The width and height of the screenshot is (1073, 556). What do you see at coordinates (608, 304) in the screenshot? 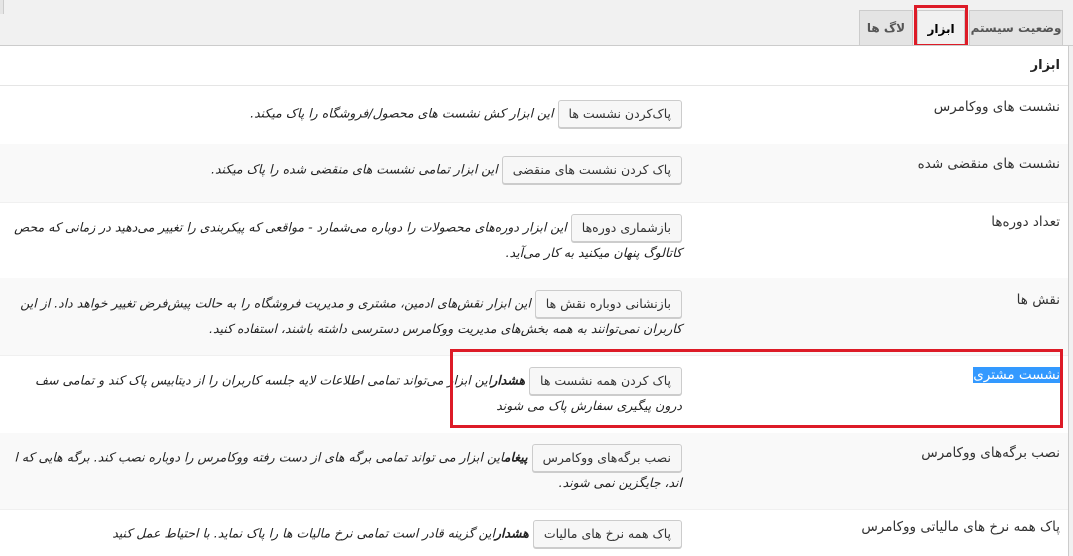
I see `reset-roles-button: بازنشانی دوباره نقش ها` at bounding box center [608, 304].